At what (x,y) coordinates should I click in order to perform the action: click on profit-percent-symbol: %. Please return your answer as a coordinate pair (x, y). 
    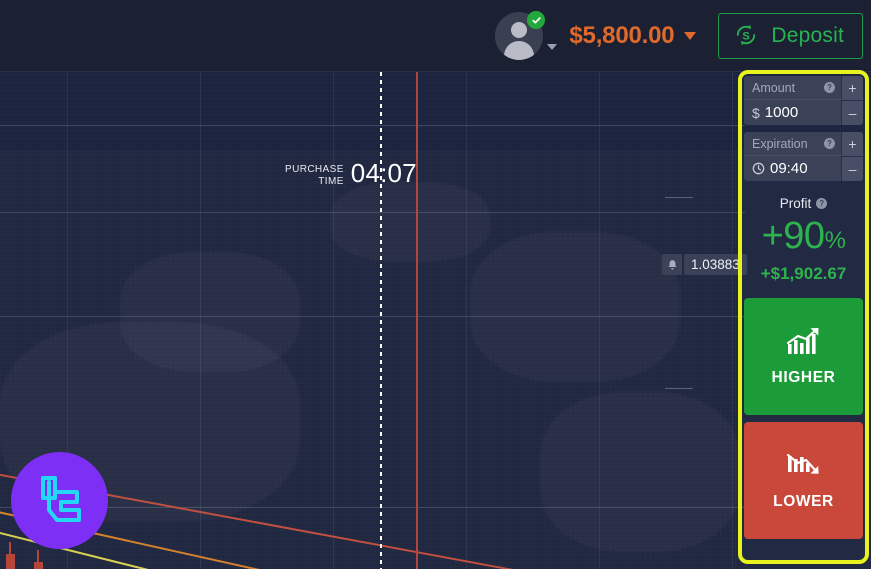
    Looking at the image, I should click on (835, 240).